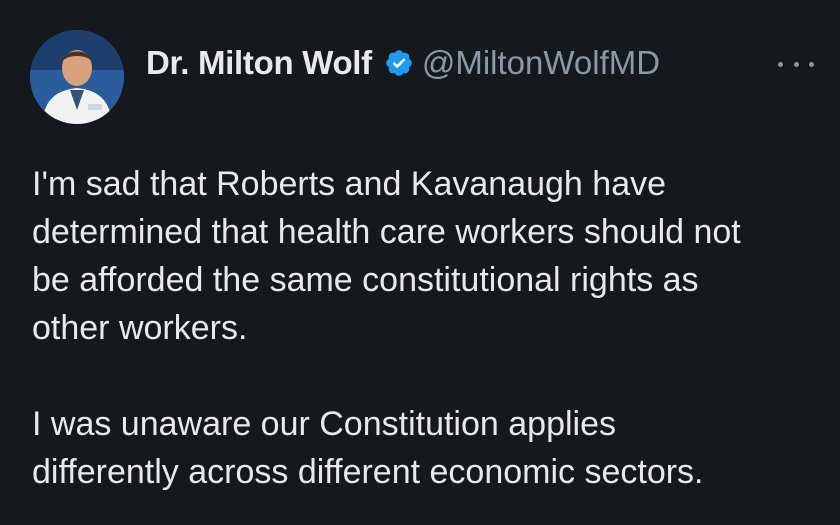  I want to click on verified-badge-icon, so click(399, 63).